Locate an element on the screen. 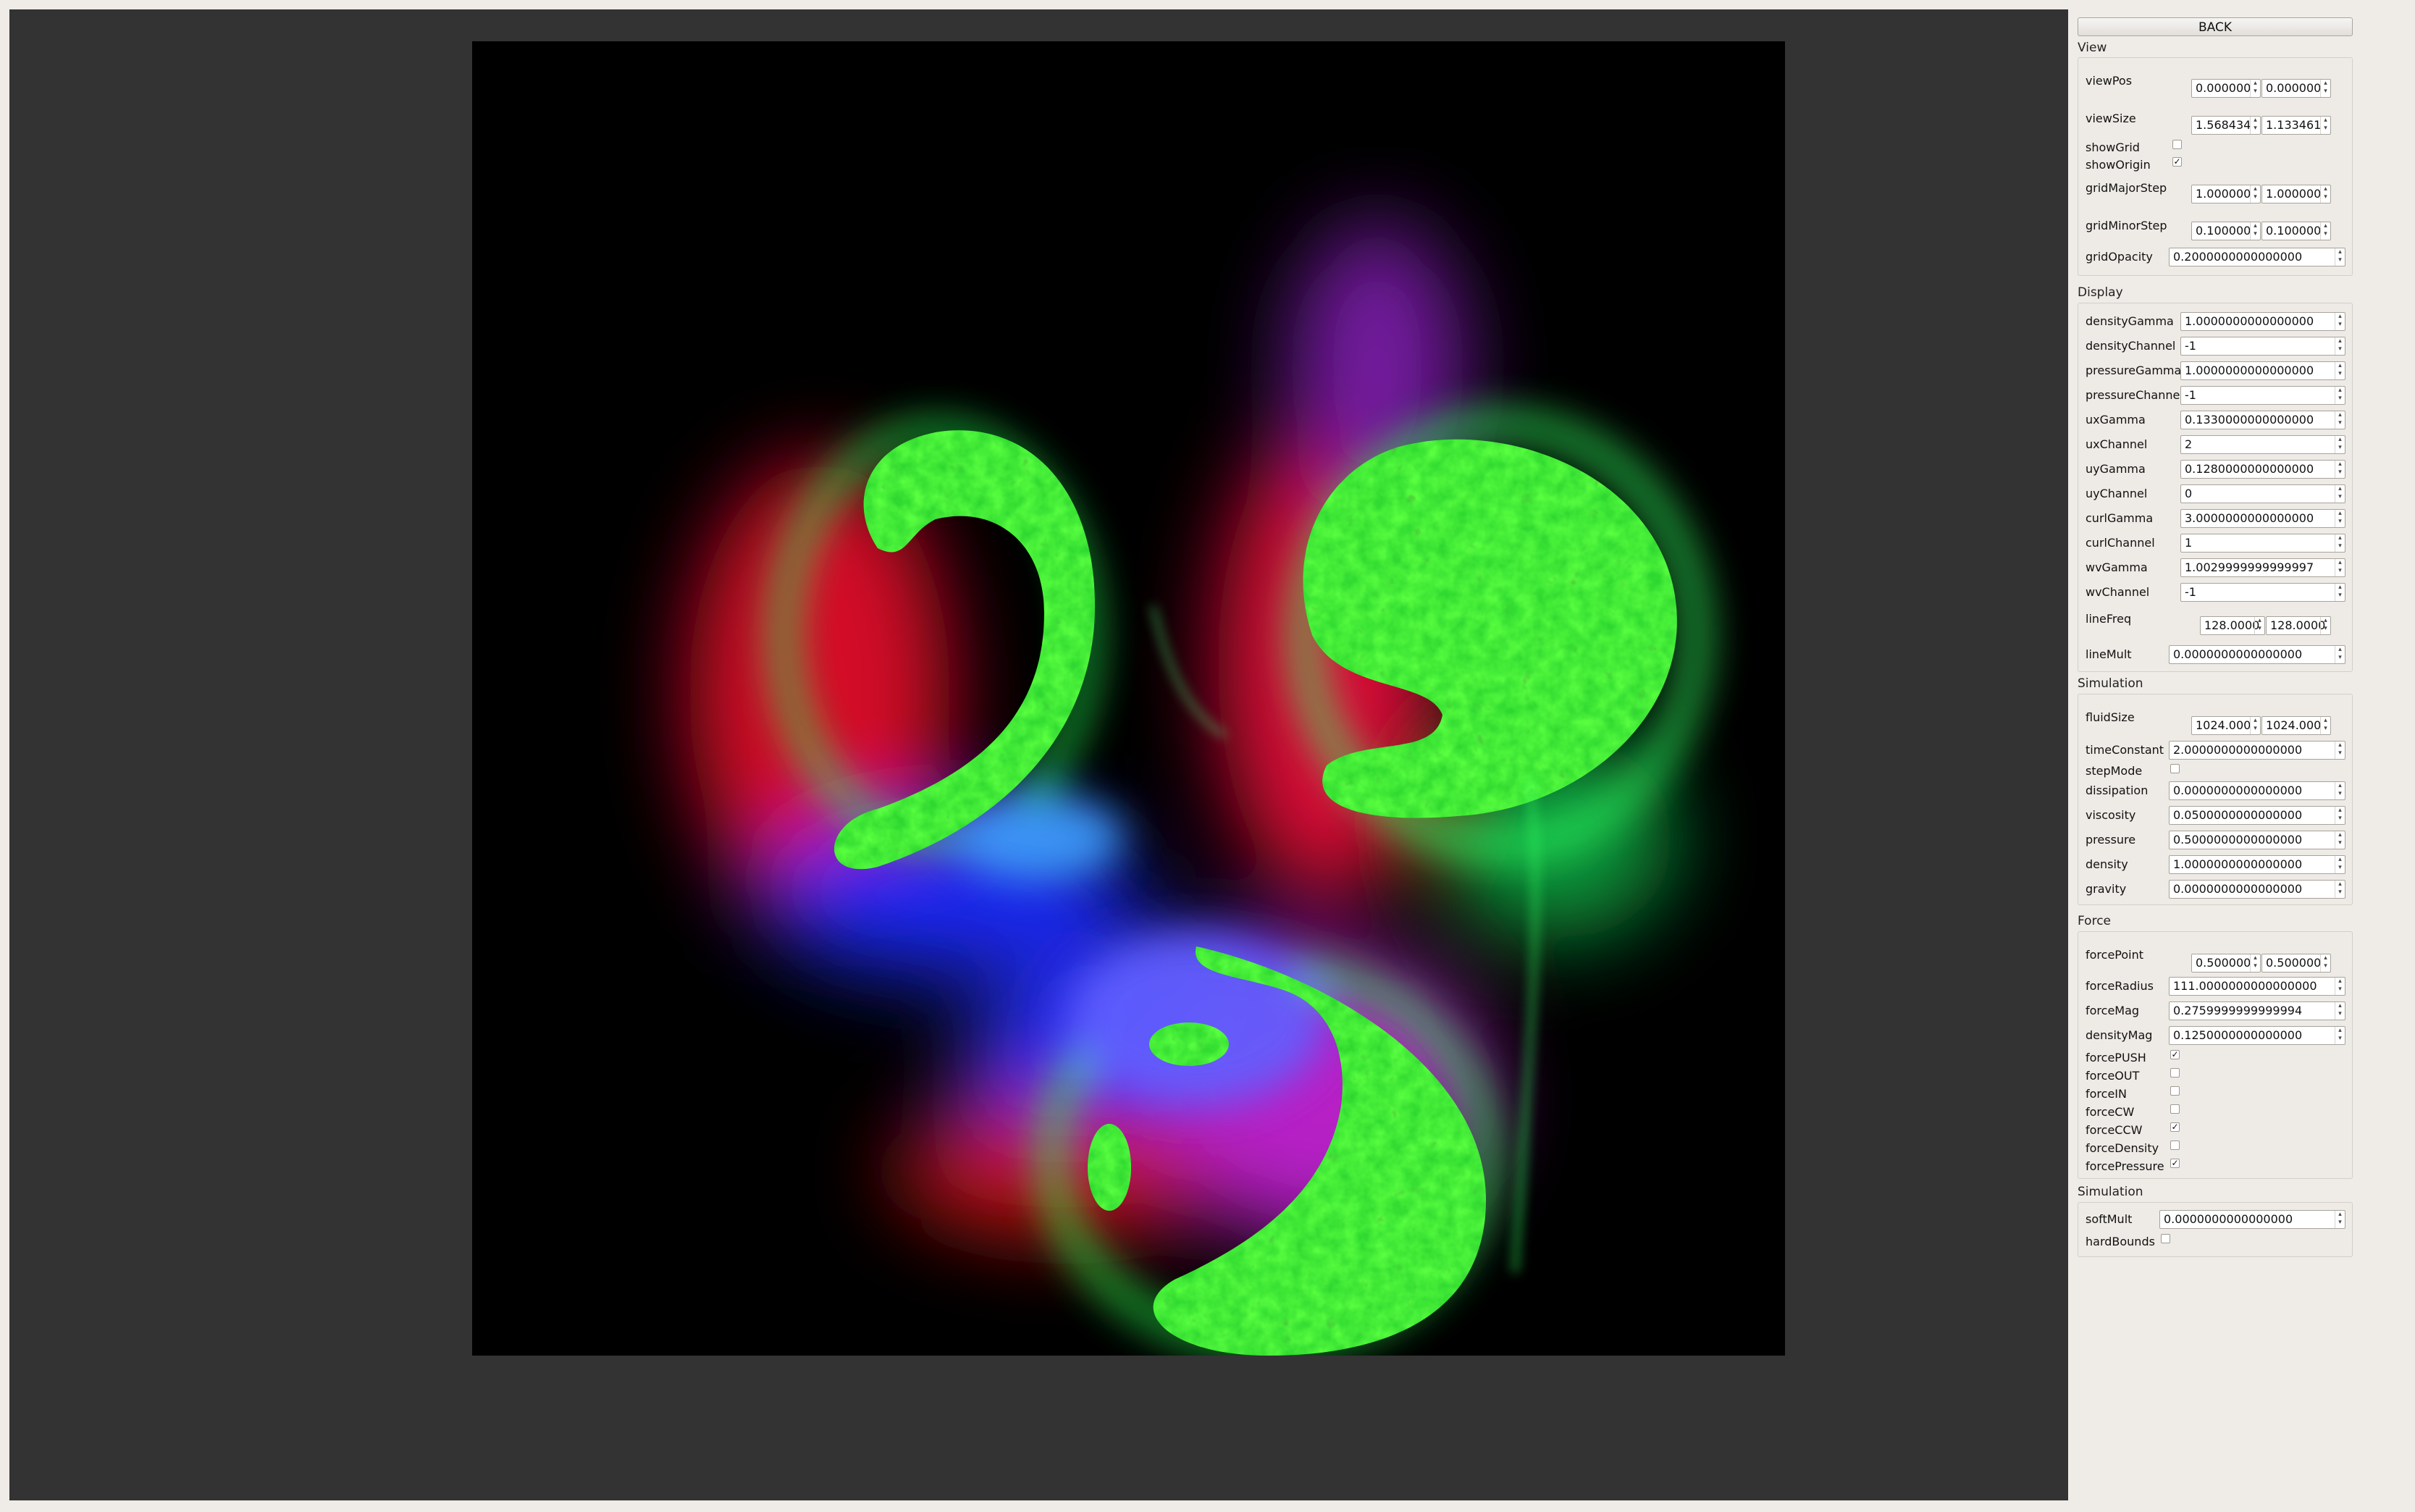 The image size is (2415, 1512). forcePoint-x-spinbox: 0.500000 ▴ ▾ is located at coordinates (2226, 963).